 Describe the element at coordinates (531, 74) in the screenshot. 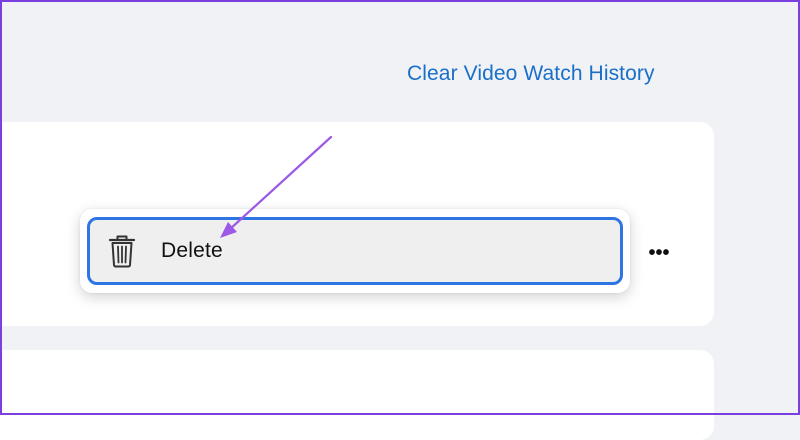

I see `clear-video-watch-history-link: Clear Video Watch History` at that location.